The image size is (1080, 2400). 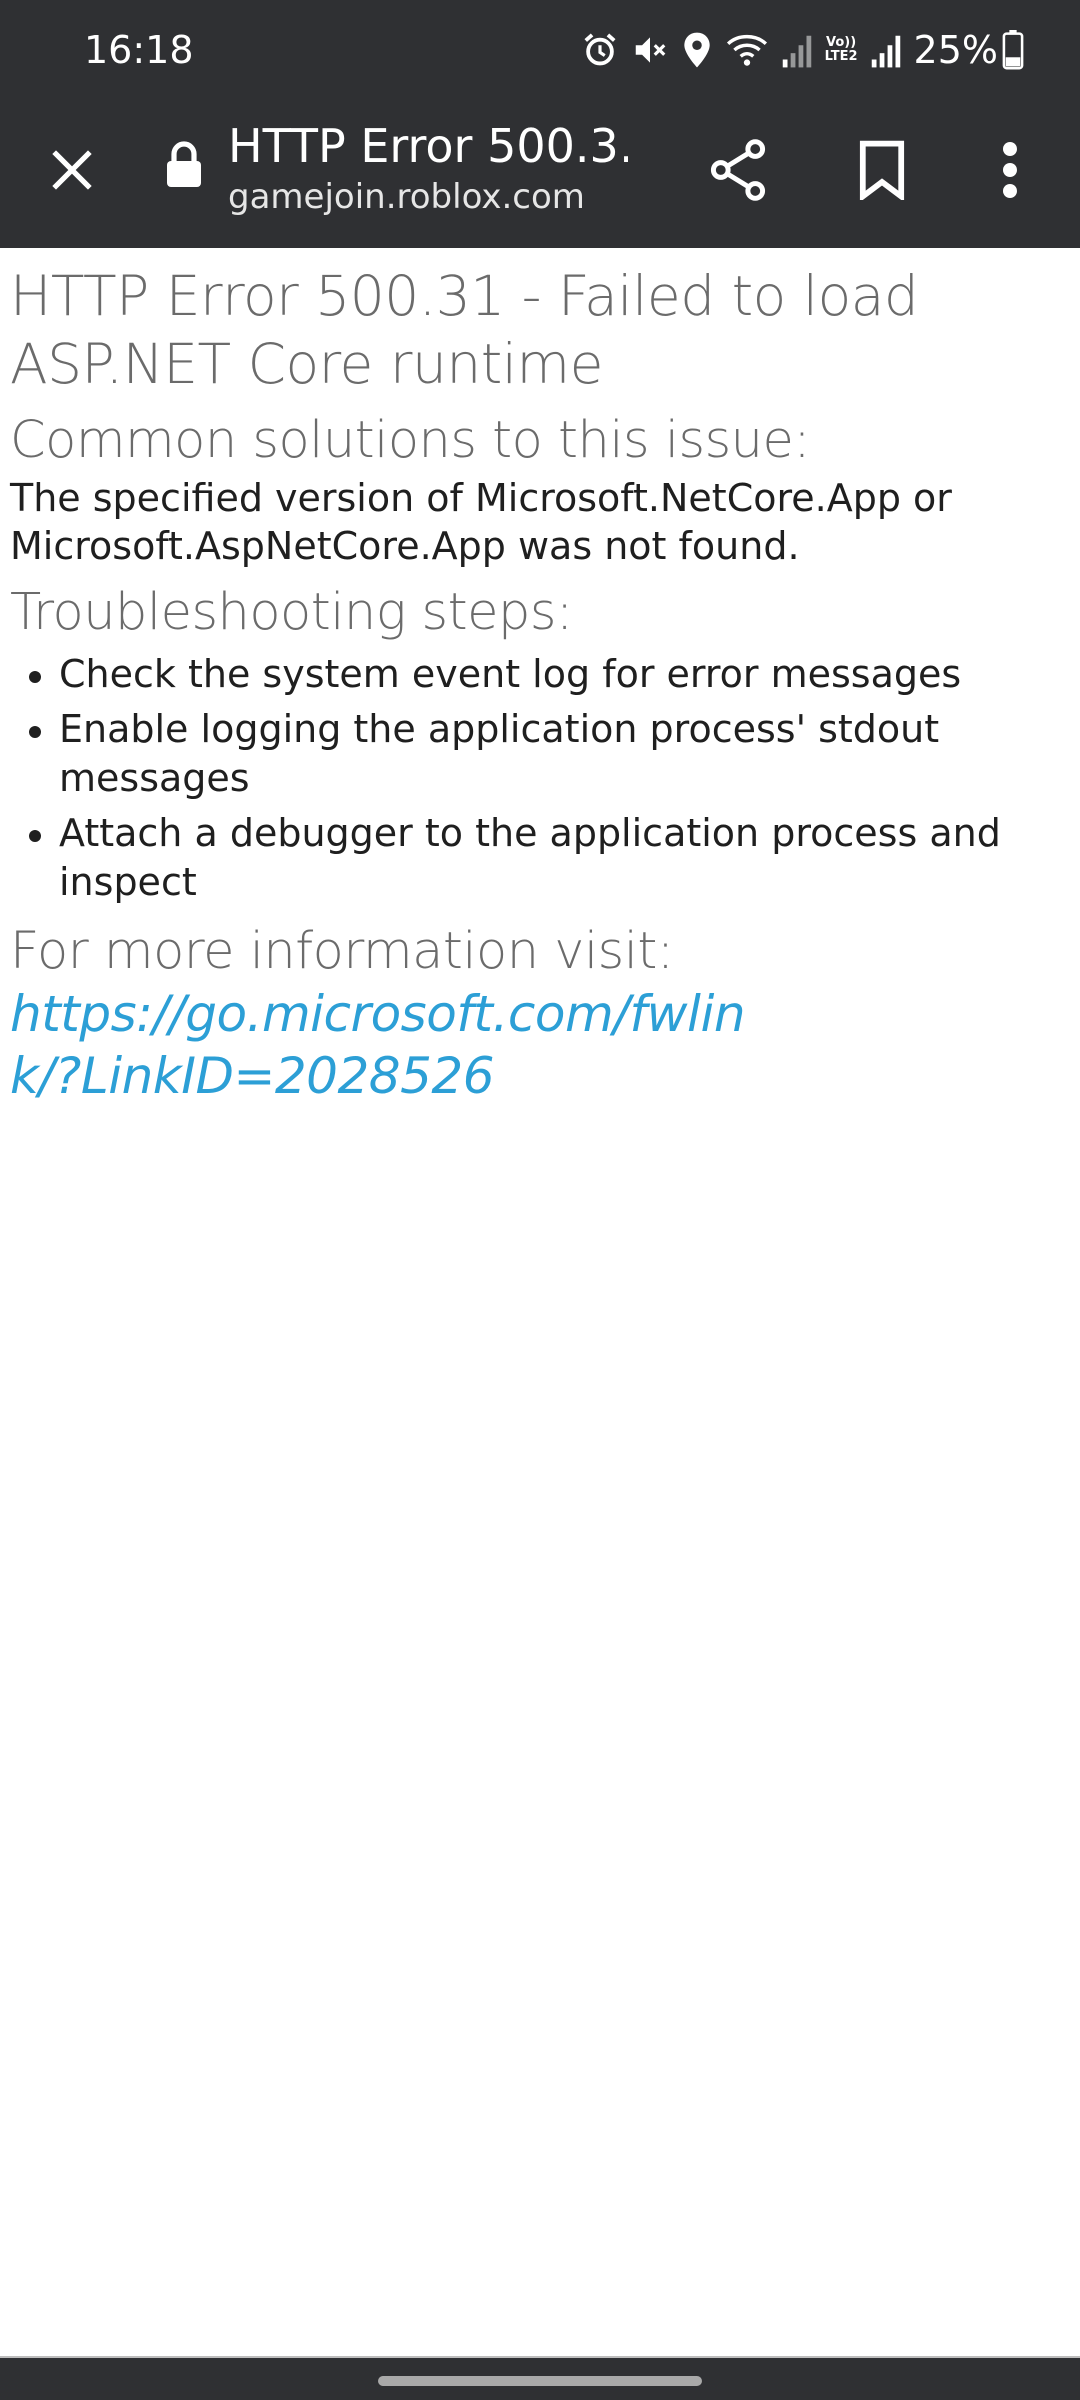 I want to click on bookmark-button, so click(x=882, y=170).